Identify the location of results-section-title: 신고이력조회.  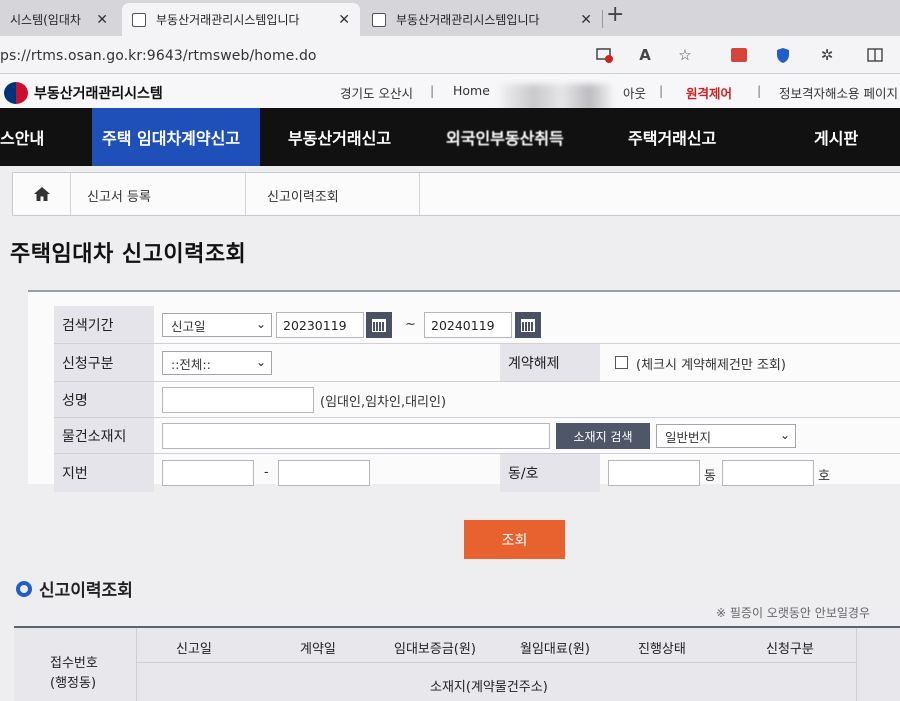
(74, 588).